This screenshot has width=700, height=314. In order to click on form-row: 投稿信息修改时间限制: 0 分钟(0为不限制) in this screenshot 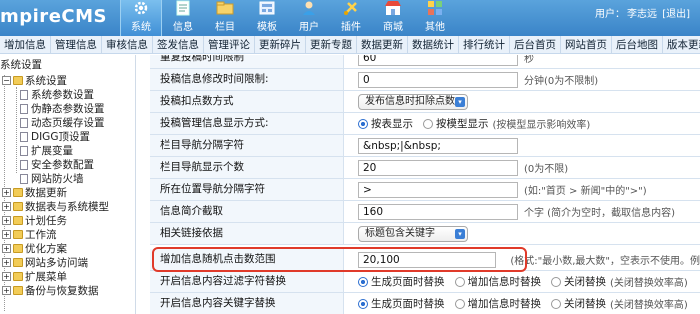, I will do `click(425, 80)`.